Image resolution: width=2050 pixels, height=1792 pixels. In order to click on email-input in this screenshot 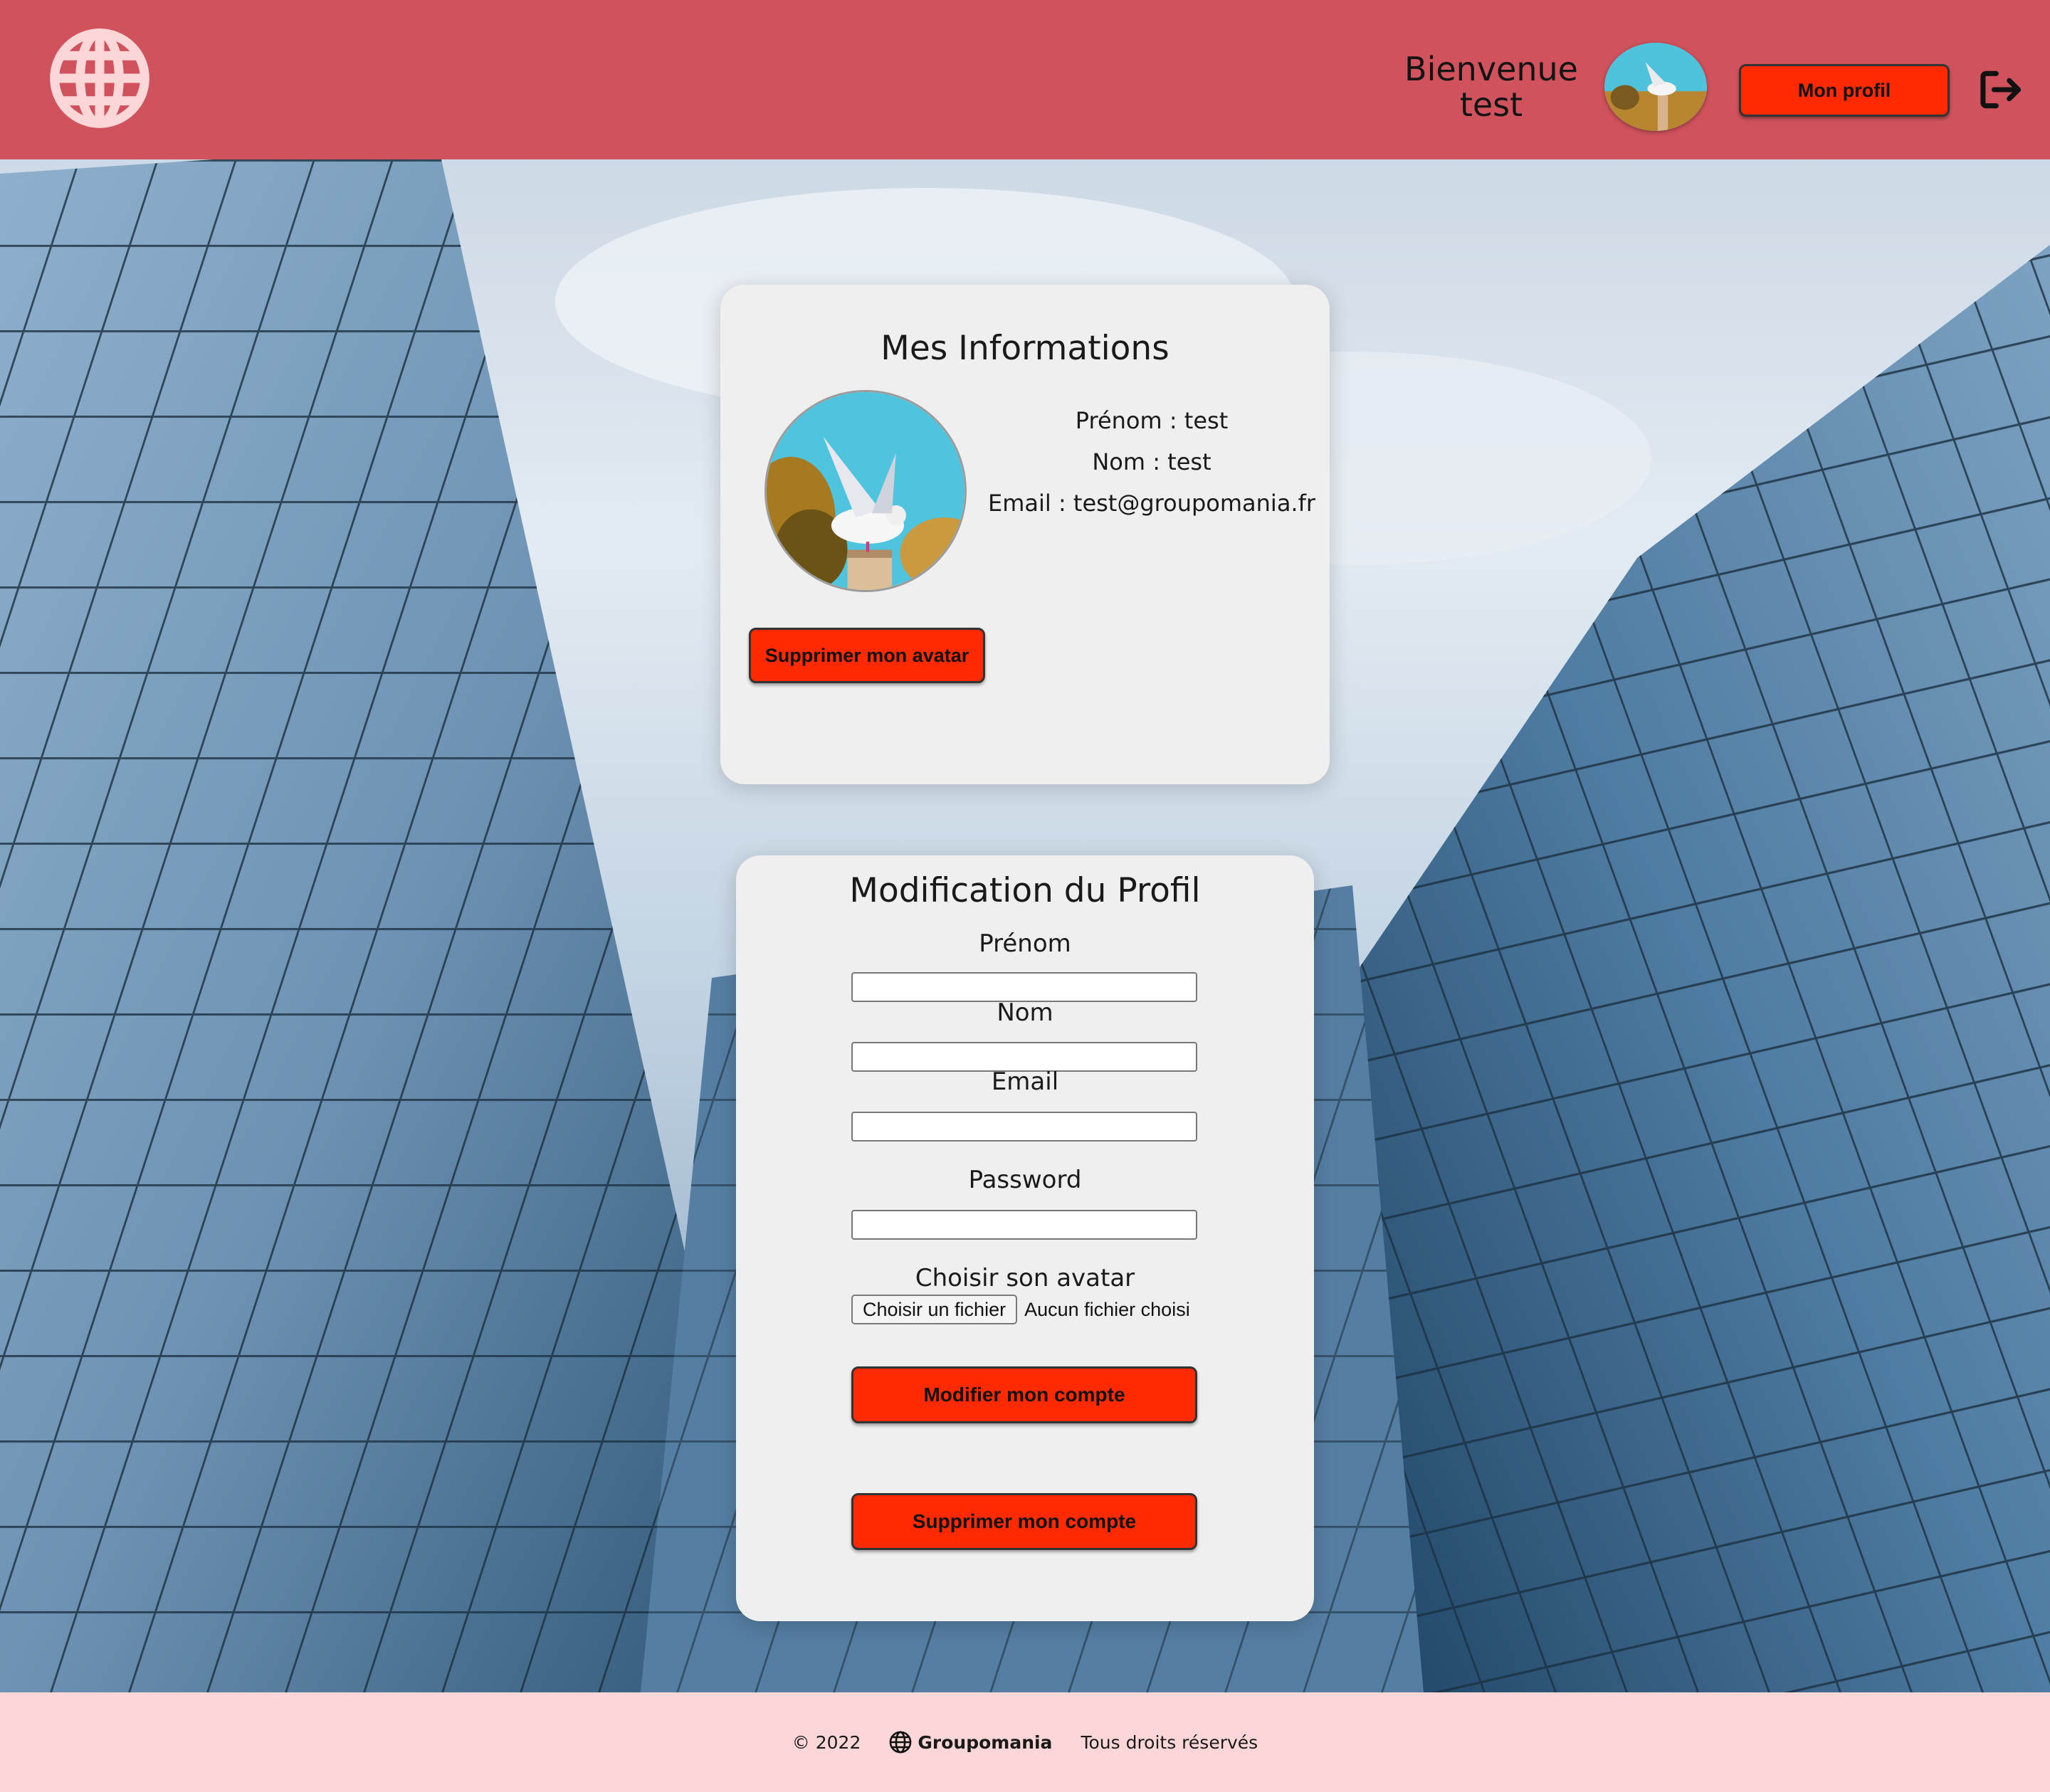, I will do `click(1024, 1127)`.